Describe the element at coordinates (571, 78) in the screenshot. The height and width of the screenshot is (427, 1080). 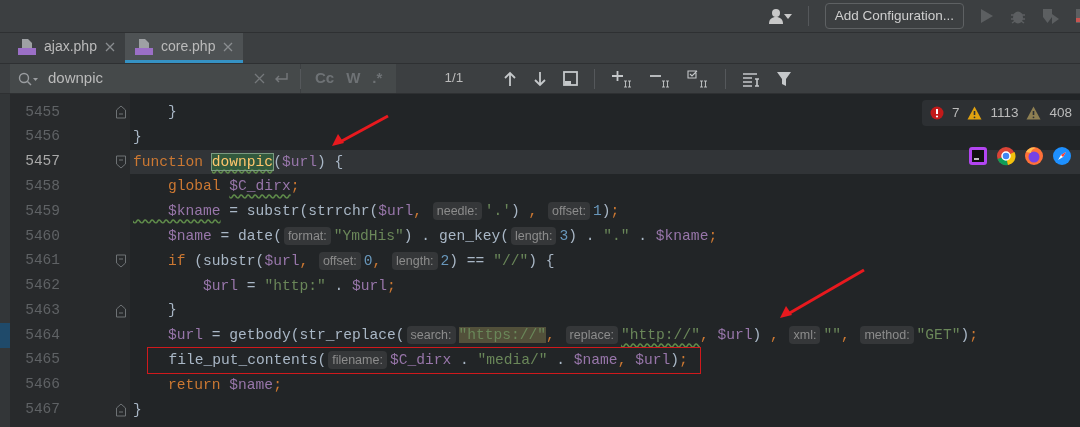
I see `window-icon` at that location.